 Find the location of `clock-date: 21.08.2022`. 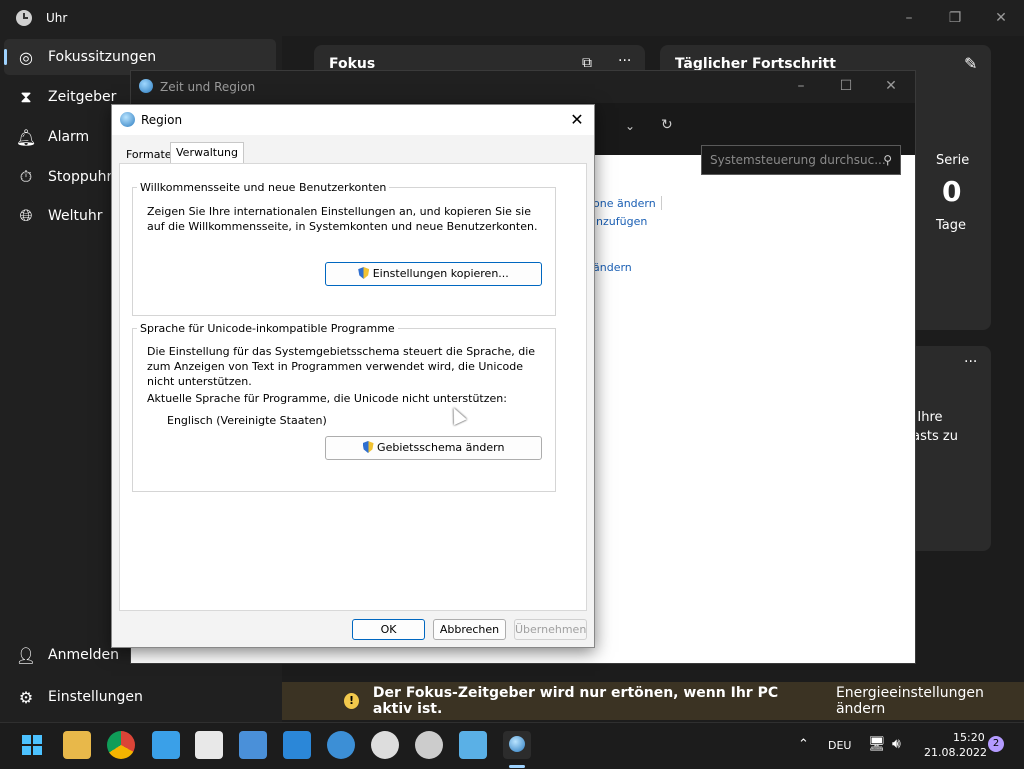

clock-date: 21.08.2022 is located at coordinates (955, 752).